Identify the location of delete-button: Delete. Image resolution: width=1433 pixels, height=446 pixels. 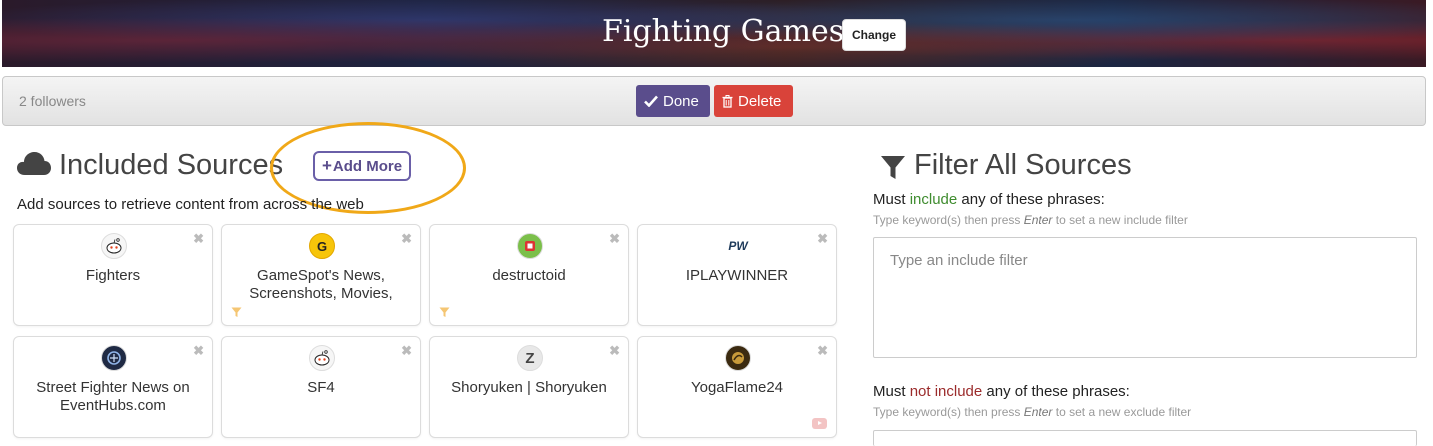
(753, 101).